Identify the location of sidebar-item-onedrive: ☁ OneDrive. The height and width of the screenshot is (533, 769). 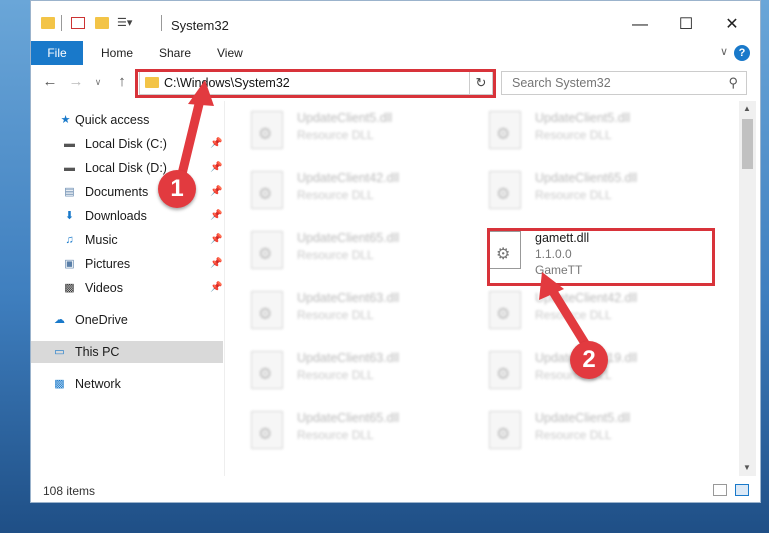
(127, 320).